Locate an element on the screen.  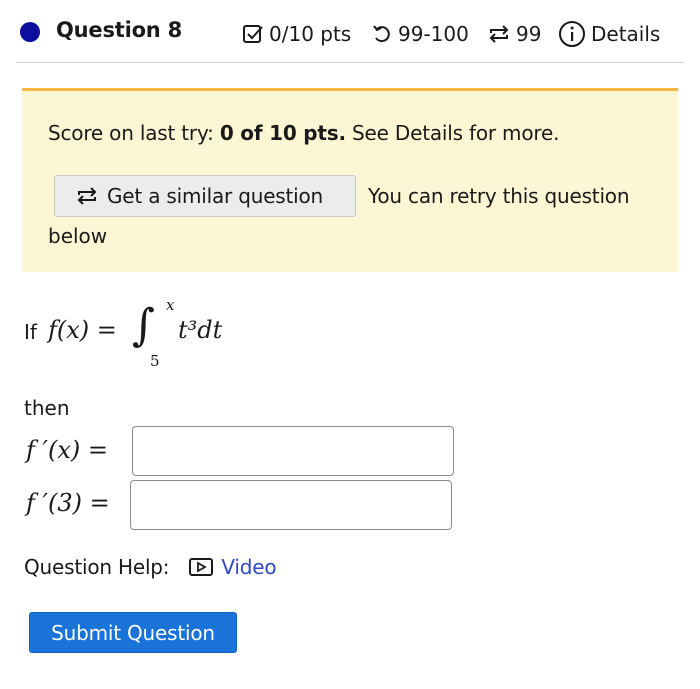
attempts-indicator: 99-100 is located at coordinates (420, 34).